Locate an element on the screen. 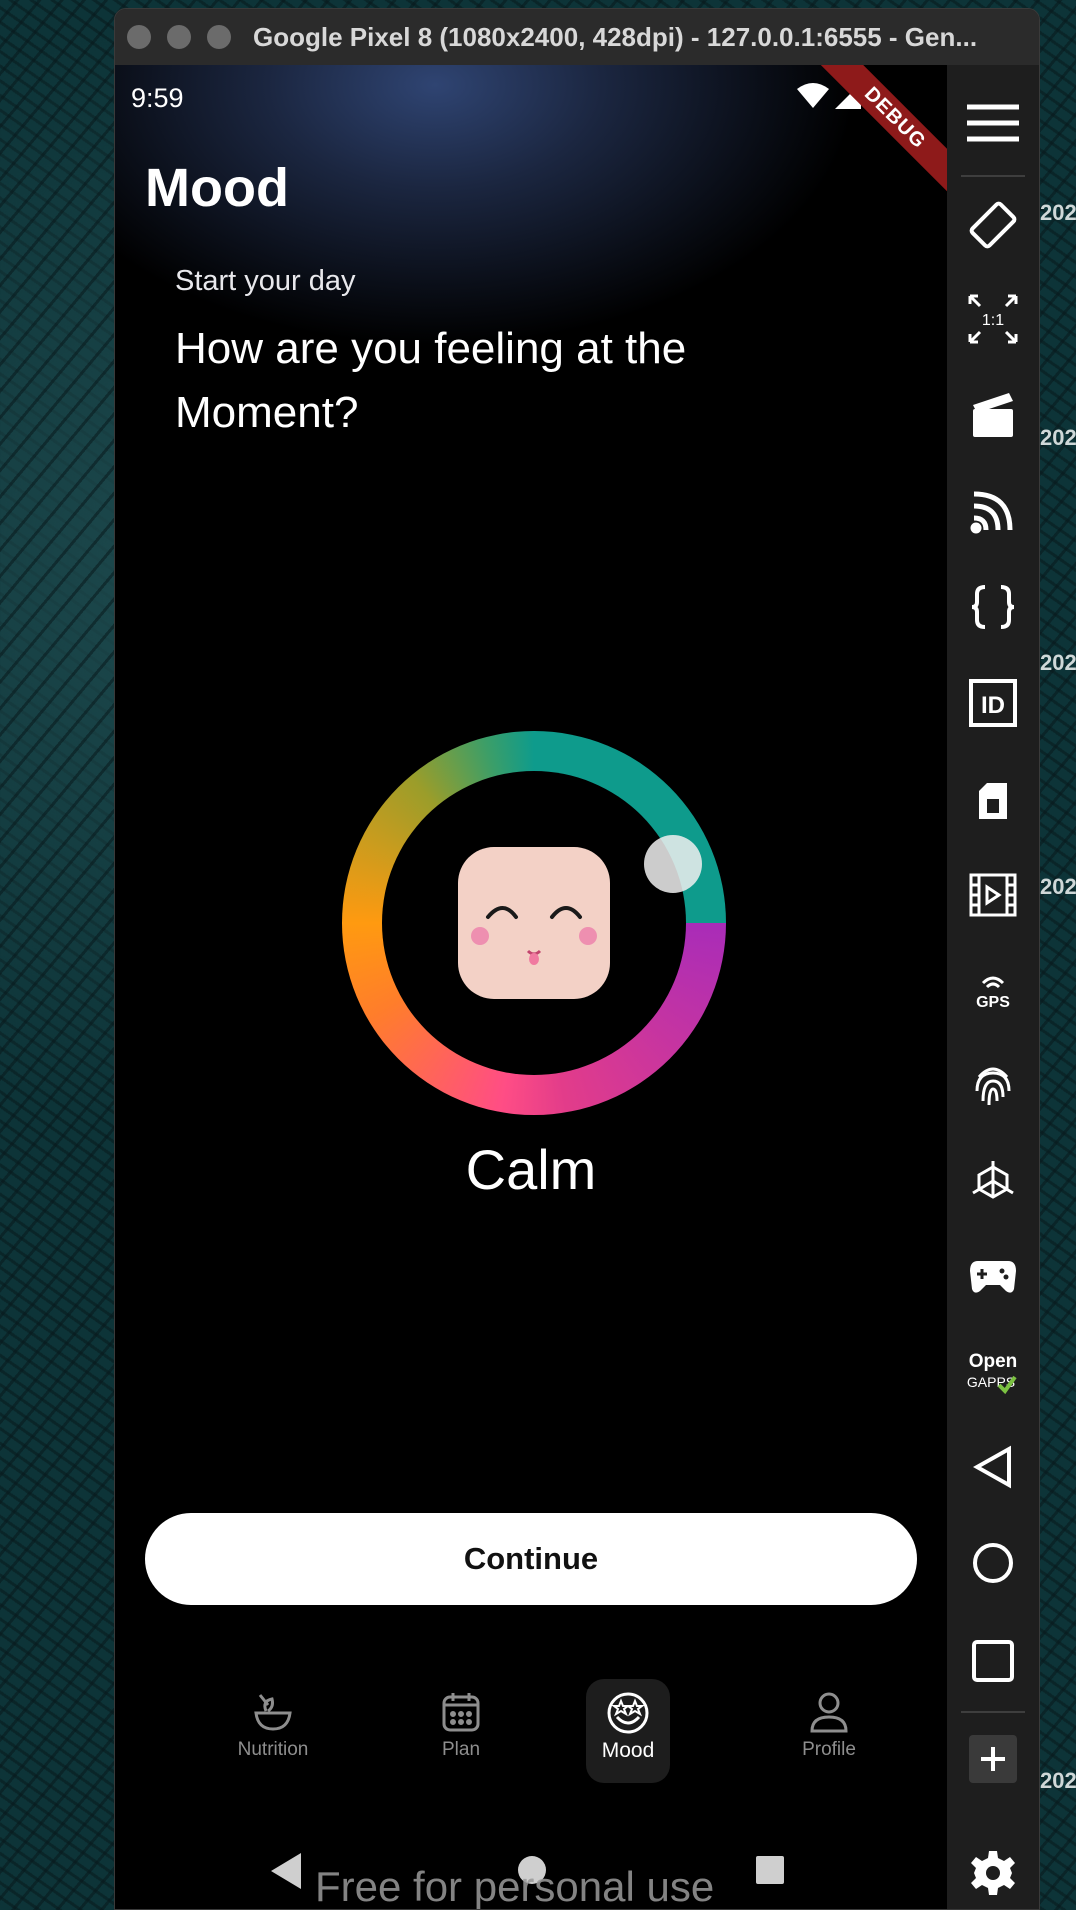  fingerprint-icon is located at coordinates (993, 1086).